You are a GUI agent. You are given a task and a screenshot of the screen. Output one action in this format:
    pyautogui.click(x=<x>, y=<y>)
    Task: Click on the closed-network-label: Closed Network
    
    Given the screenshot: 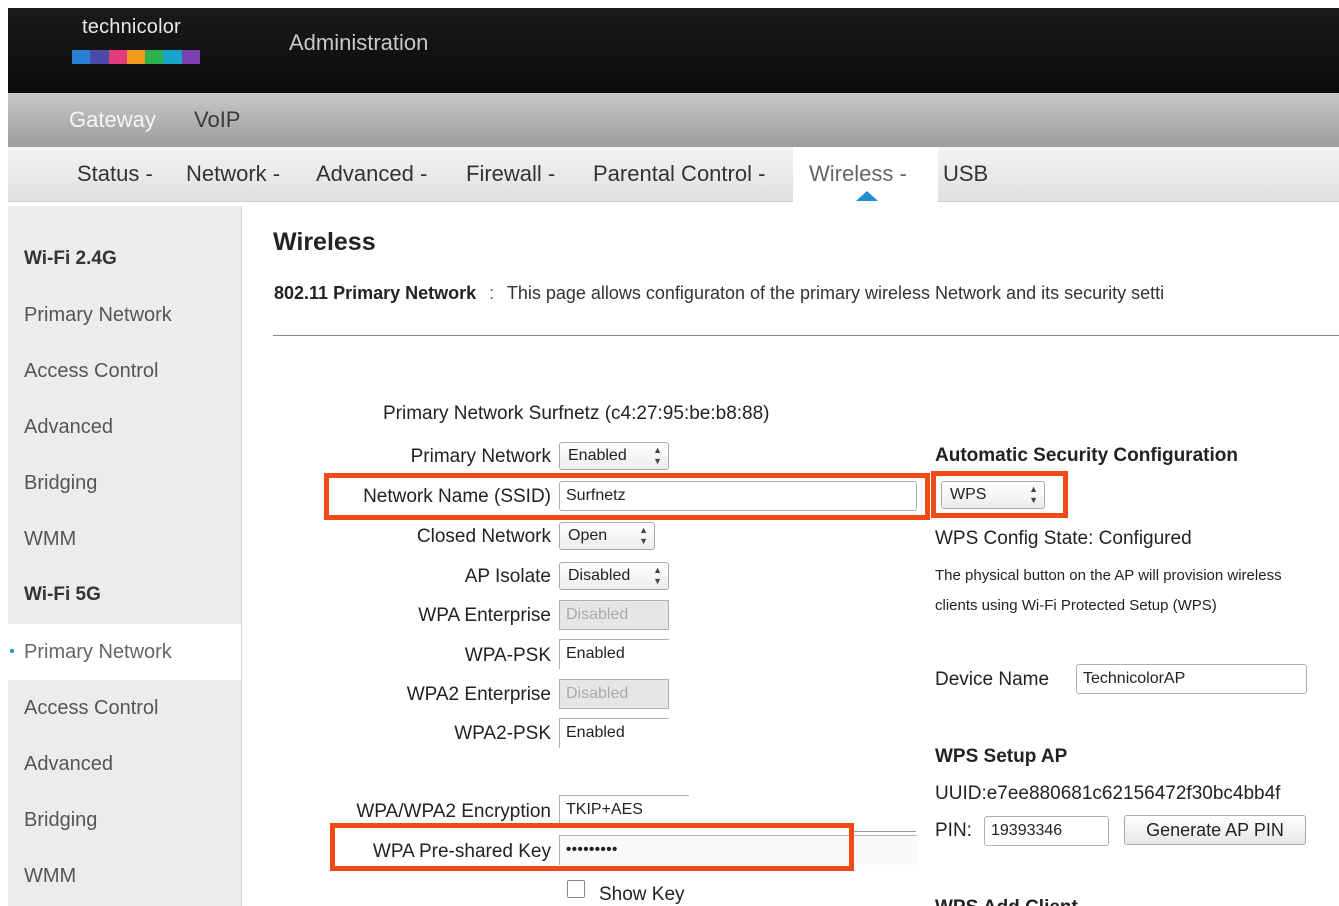 What is the action you would take?
    pyautogui.click(x=483, y=536)
    